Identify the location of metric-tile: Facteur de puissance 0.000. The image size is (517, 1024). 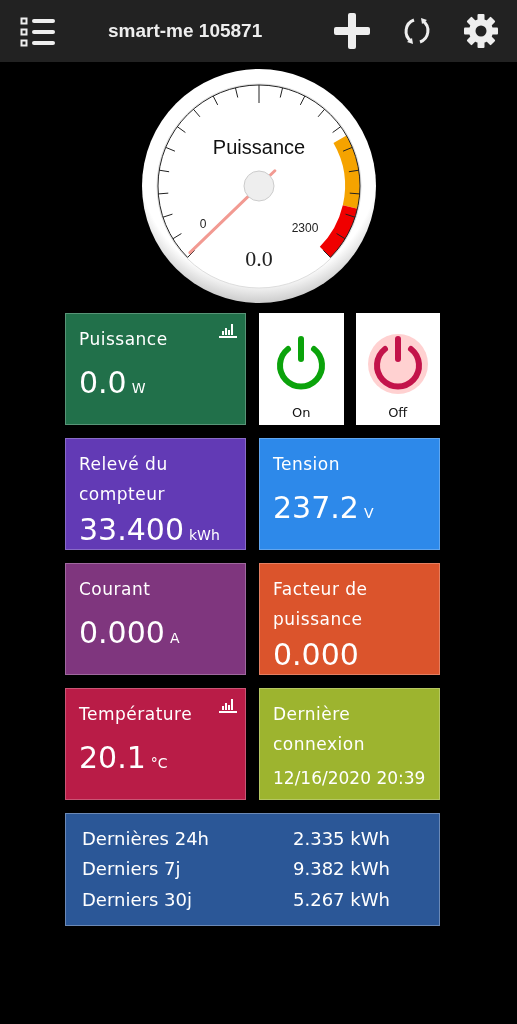
(349, 619).